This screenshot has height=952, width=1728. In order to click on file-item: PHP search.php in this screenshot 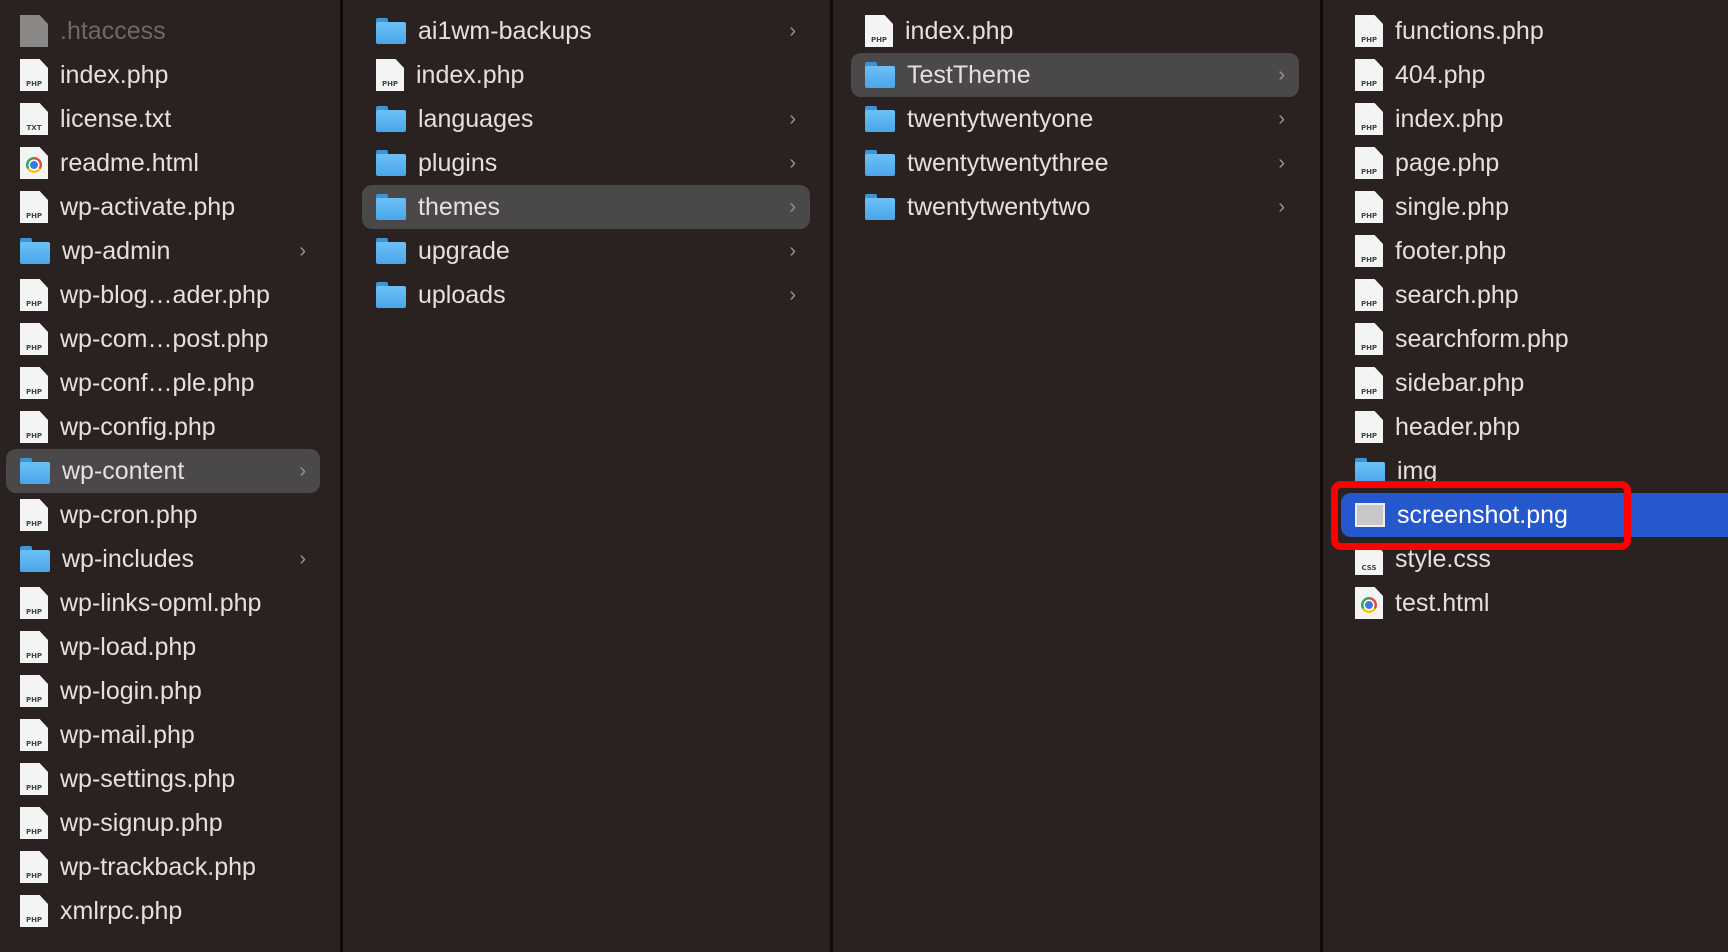, I will do `click(1534, 295)`.